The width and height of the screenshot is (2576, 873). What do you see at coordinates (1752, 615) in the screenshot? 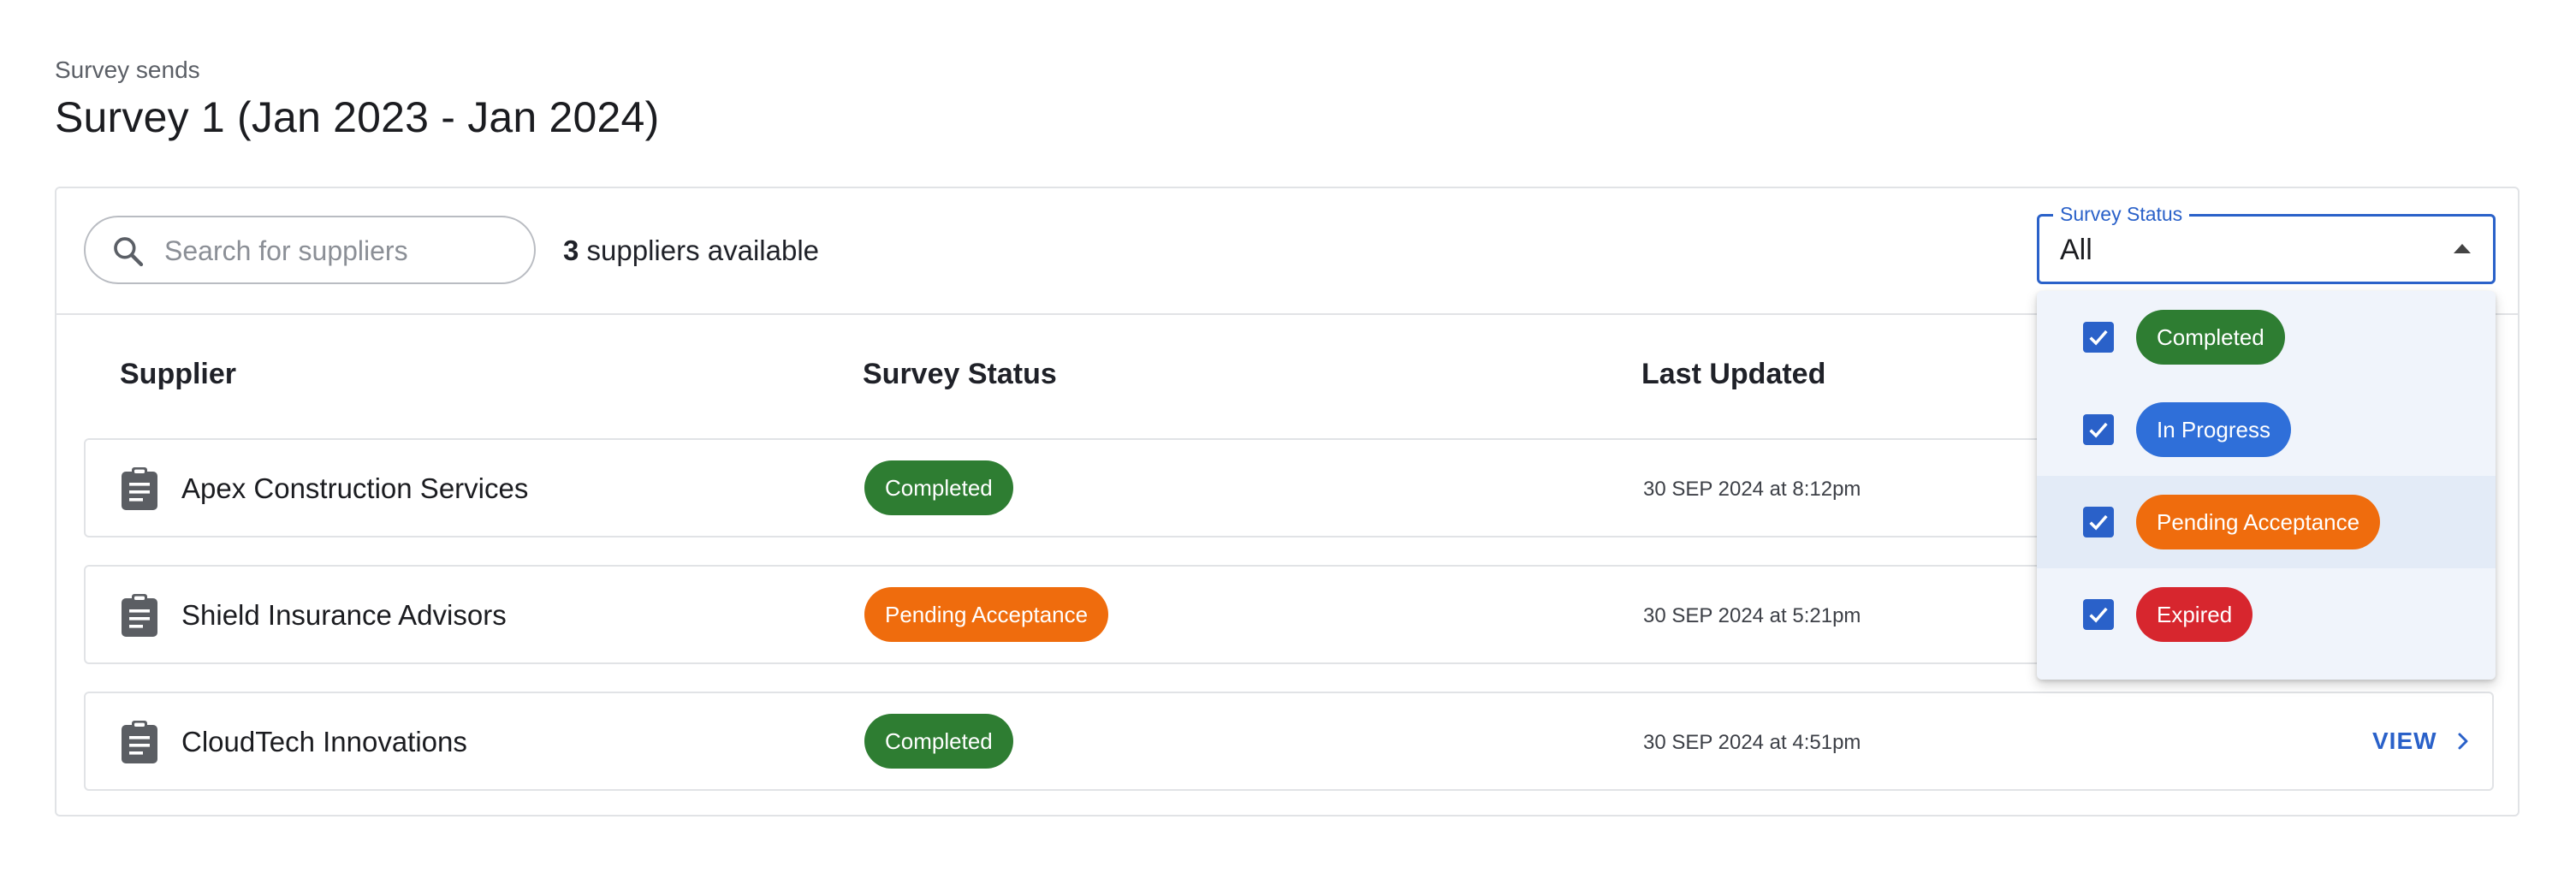
I see `last-updated: 30 SEP 2024 at 5:21pm` at bounding box center [1752, 615].